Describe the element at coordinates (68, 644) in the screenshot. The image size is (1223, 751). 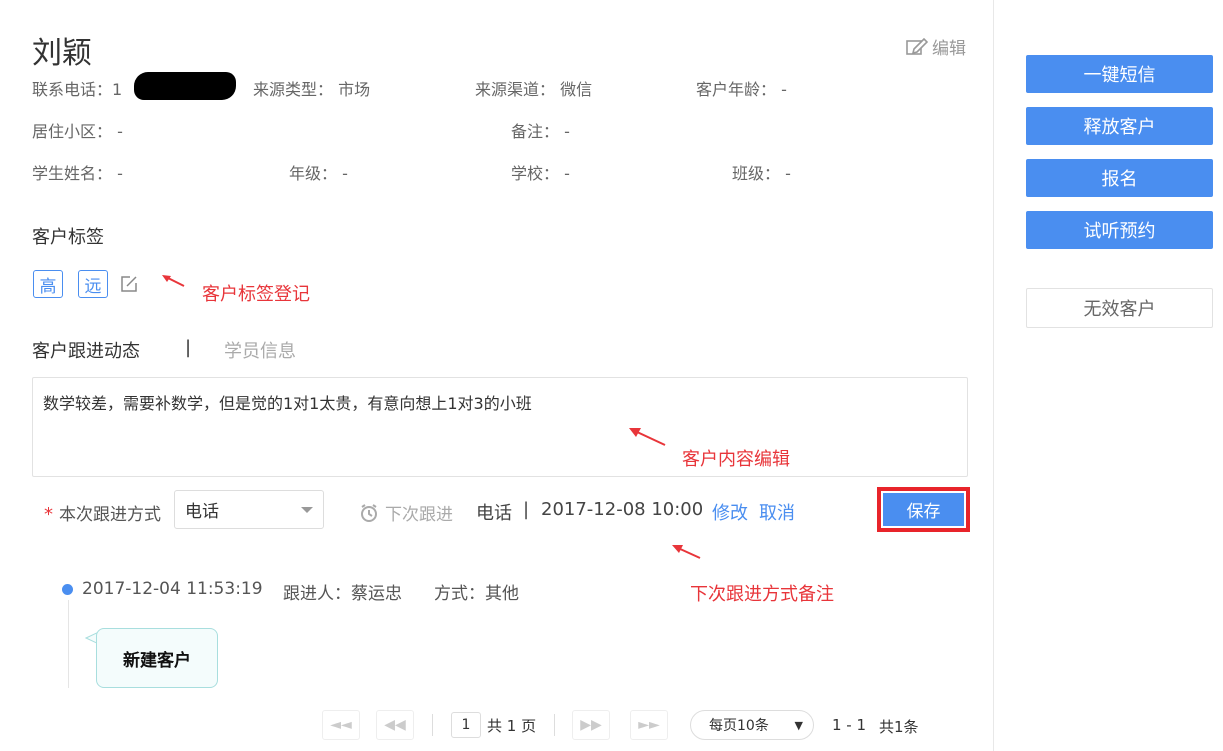
I see `timeline-line` at that location.